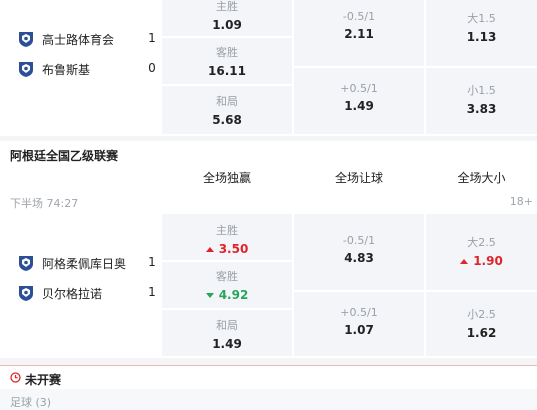 Image resolution: width=537 pixels, height=410 pixels. I want to click on odds-value: 2.11, so click(359, 34).